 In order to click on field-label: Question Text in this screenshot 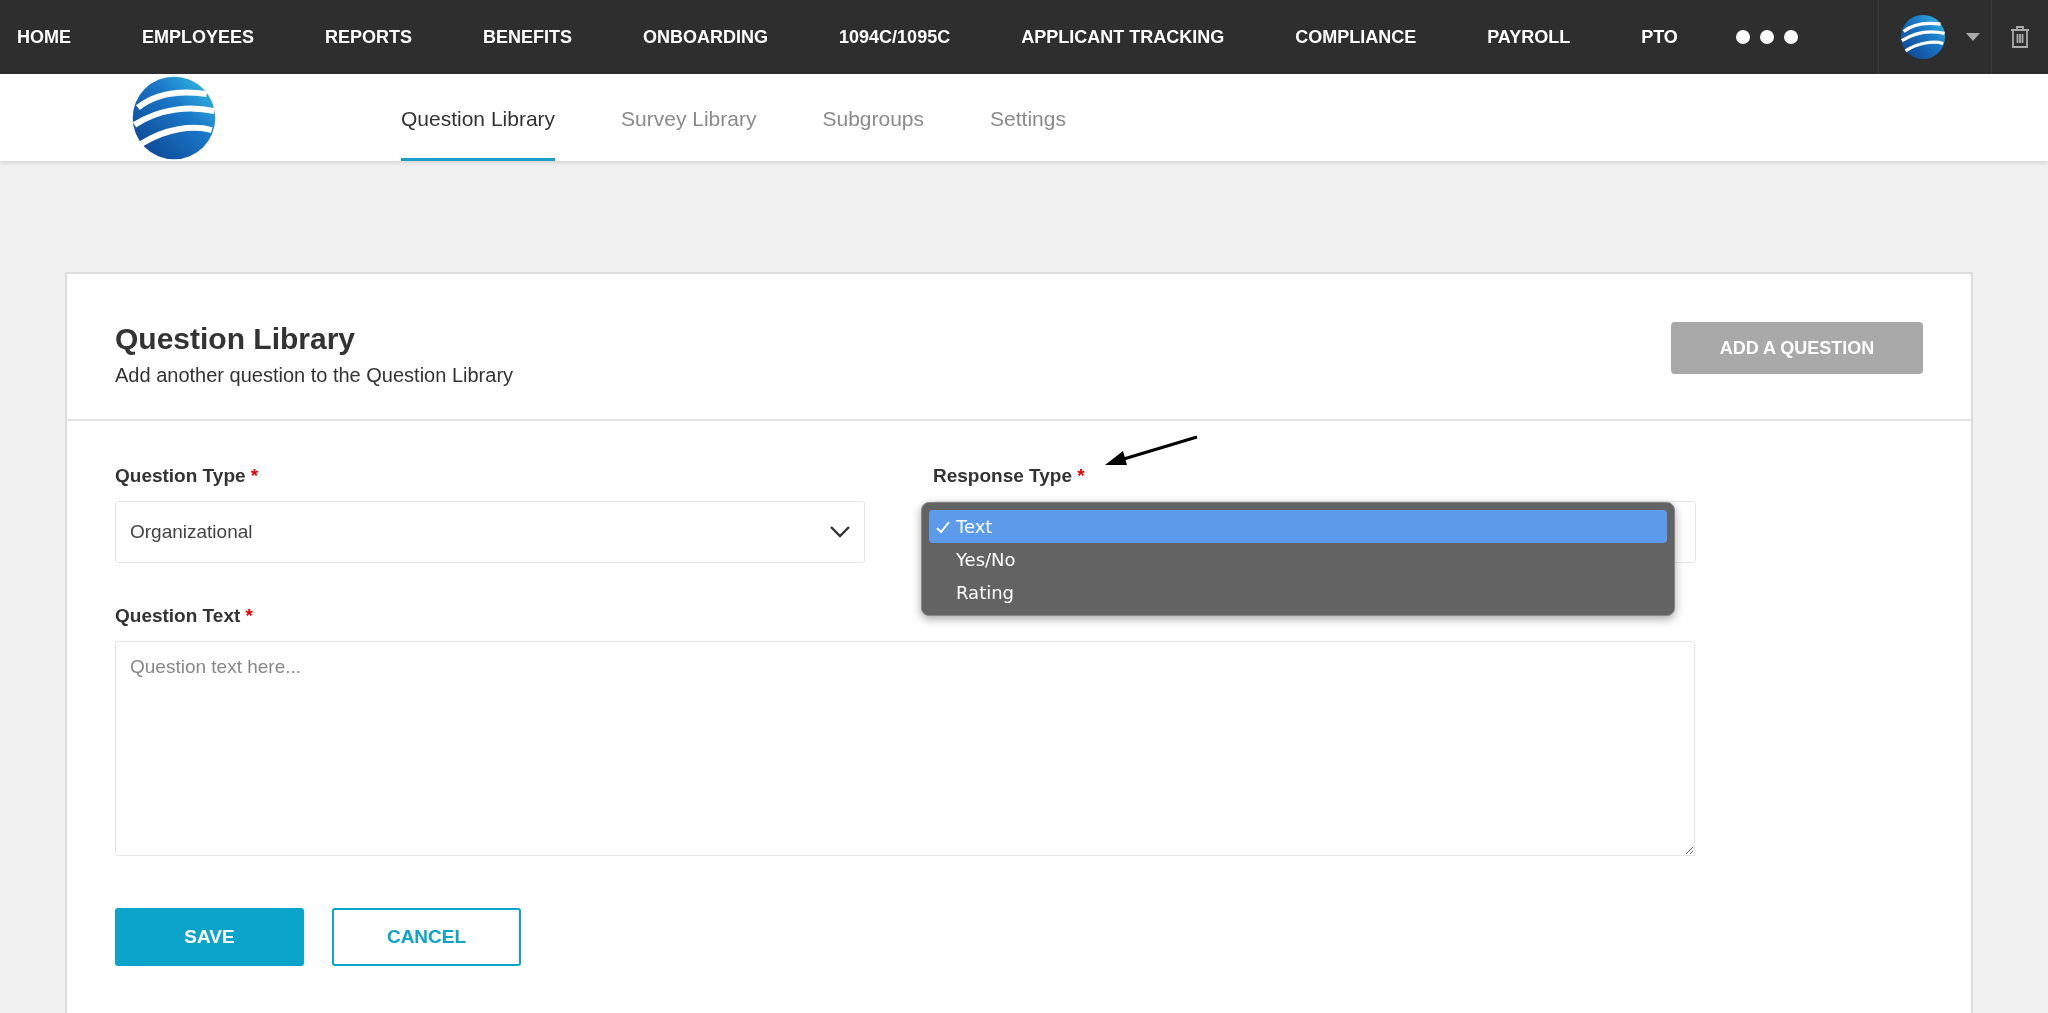, I will do `click(178, 615)`.